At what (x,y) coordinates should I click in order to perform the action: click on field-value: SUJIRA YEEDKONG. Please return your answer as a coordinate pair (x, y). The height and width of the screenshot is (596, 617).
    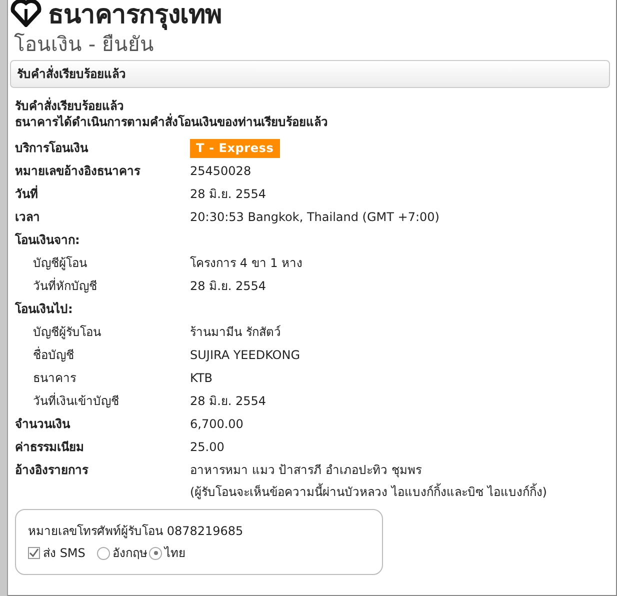
    Looking at the image, I should click on (245, 355).